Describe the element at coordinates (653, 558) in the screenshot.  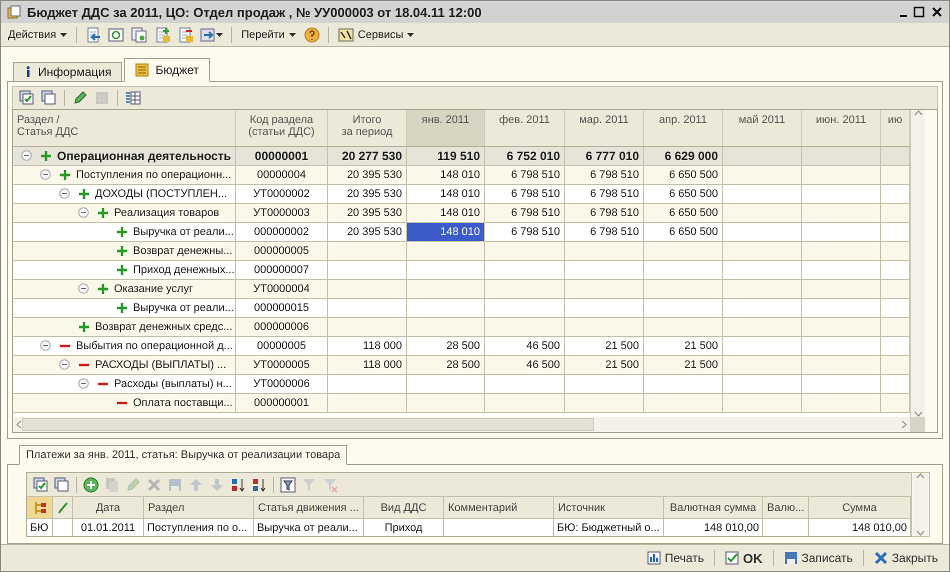
I see `chart-icon` at that location.